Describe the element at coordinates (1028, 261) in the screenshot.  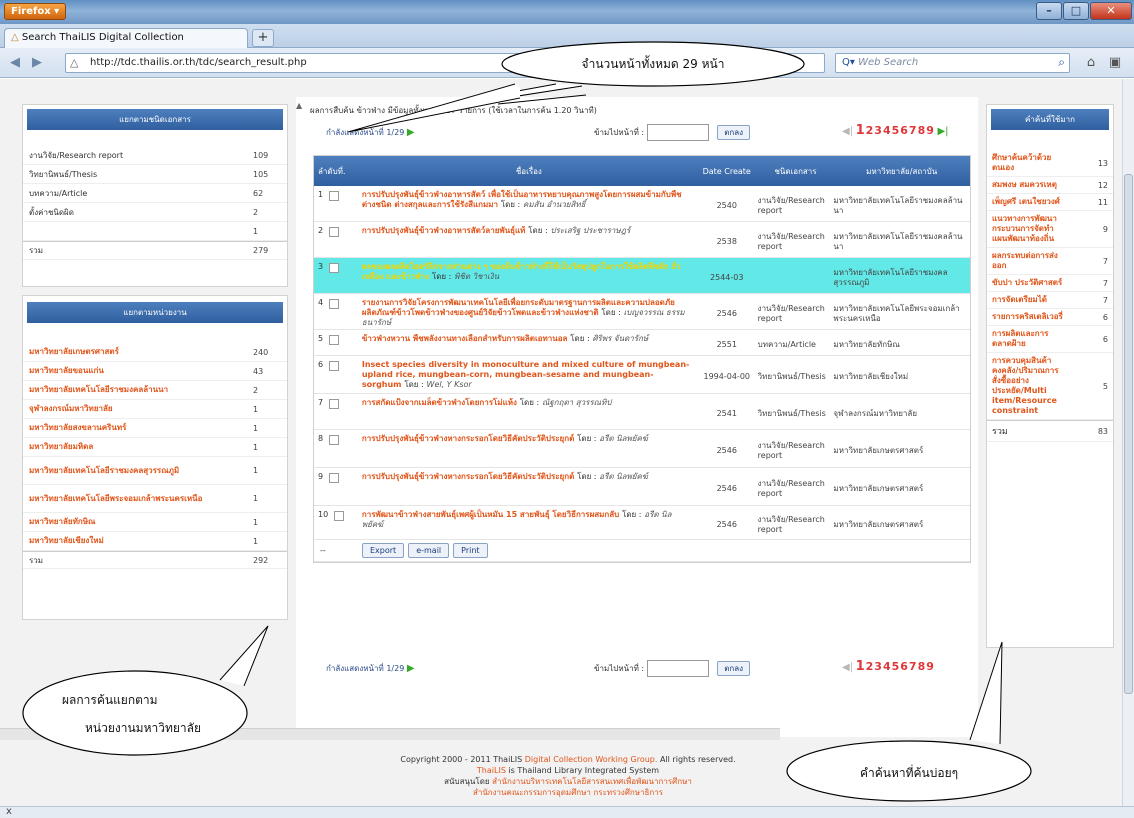
I see `popular-term-link: ผลกระทบต่อการส่งออก` at that location.